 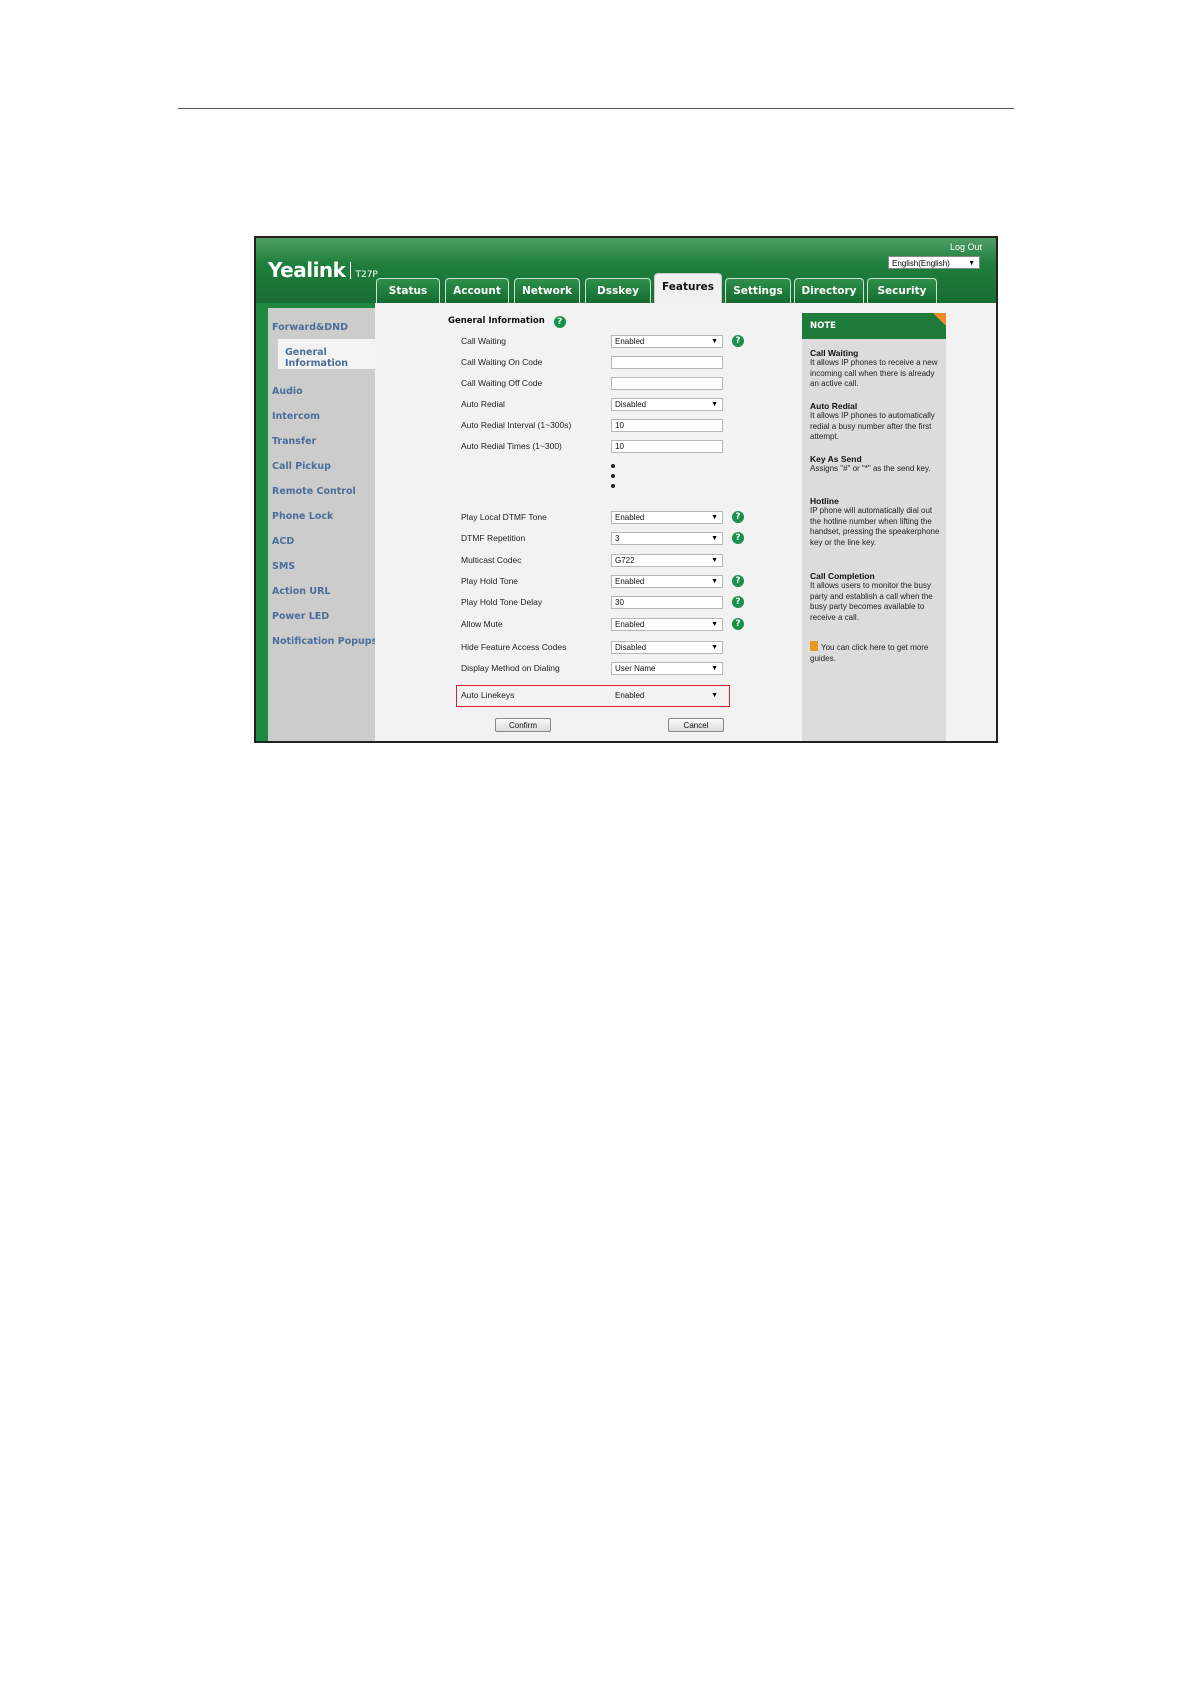 What do you see at coordinates (824, 501) in the screenshot?
I see `note-heading: Hotline` at bounding box center [824, 501].